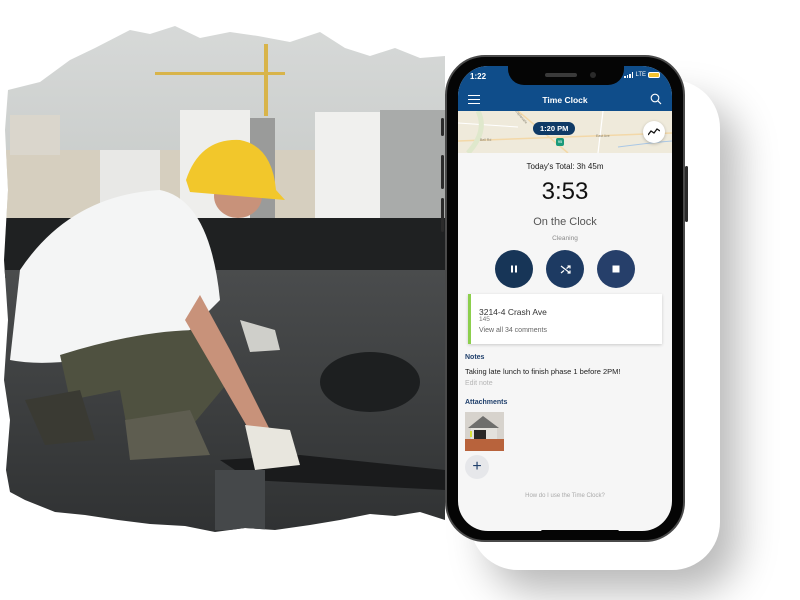 This screenshot has height=600, width=800. Describe the element at coordinates (560, 142) in the screenshot. I see `location-pin-icon: 95` at that location.